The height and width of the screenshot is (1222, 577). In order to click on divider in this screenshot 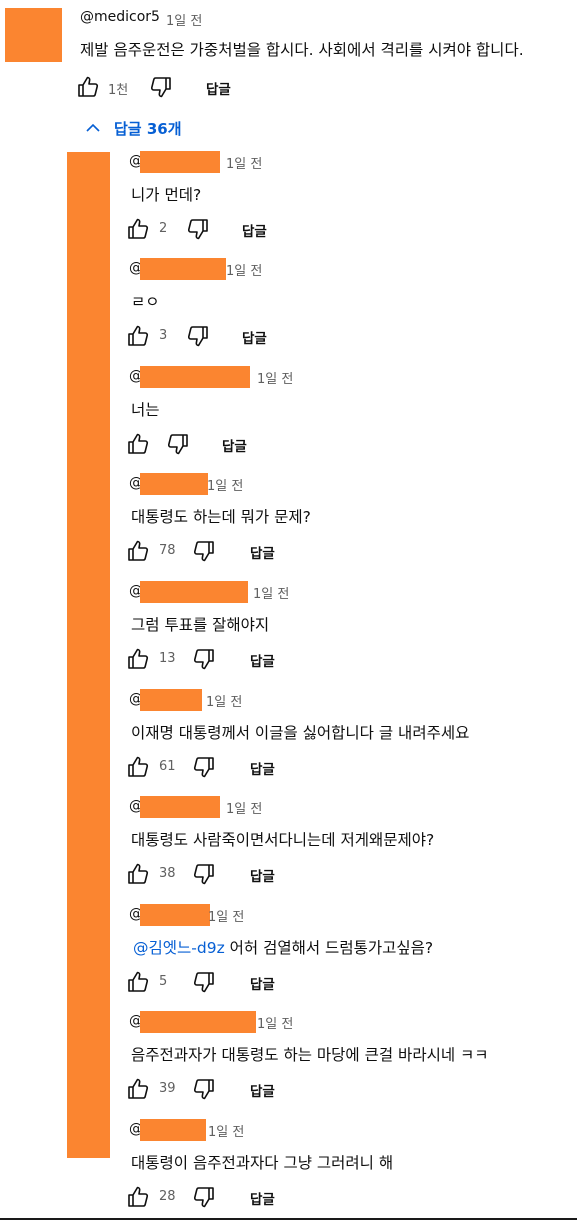, I will do `click(288, 1219)`.